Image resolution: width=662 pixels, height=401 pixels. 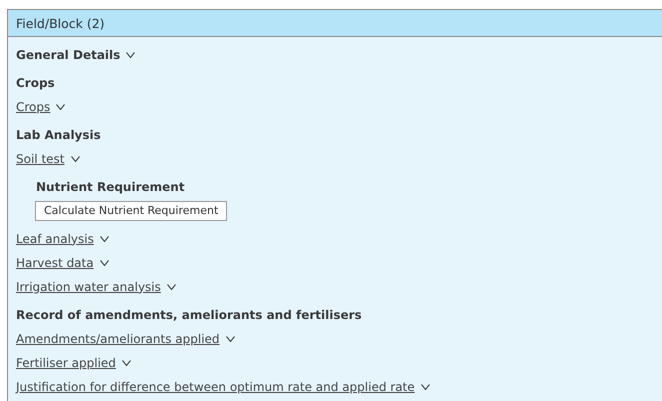 What do you see at coordinates (118, 339) in the screenshot?
I see `section-link: Amendments/ameliorants applied` at bounding box center [118, 339].